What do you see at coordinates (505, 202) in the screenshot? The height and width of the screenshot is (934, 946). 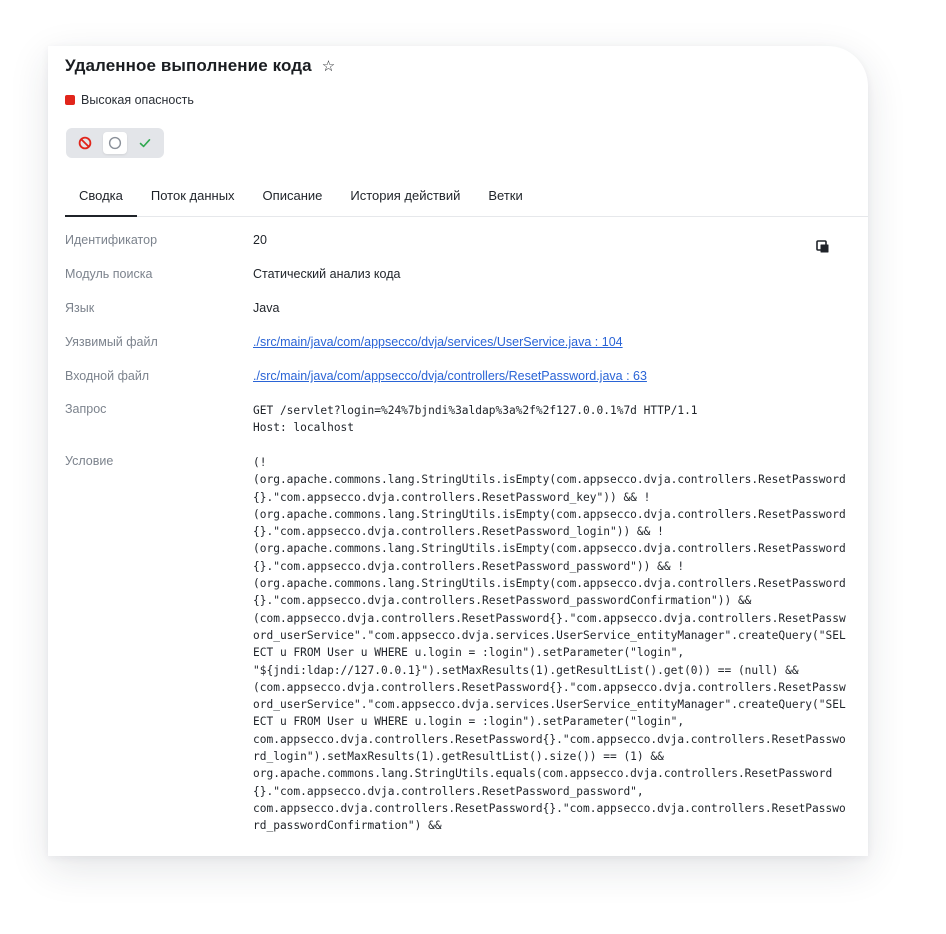 I see `tab-branches: Ветки` at bounding box center [505, 202].